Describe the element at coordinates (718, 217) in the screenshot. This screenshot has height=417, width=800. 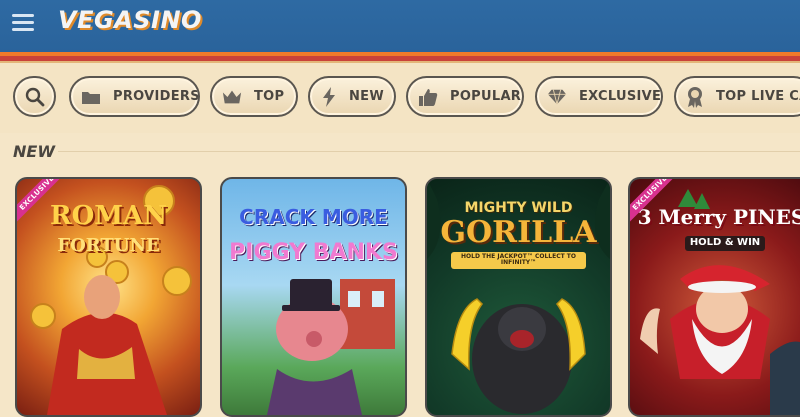
I see `game-title-line1: 3 Merry PINES` at that location.